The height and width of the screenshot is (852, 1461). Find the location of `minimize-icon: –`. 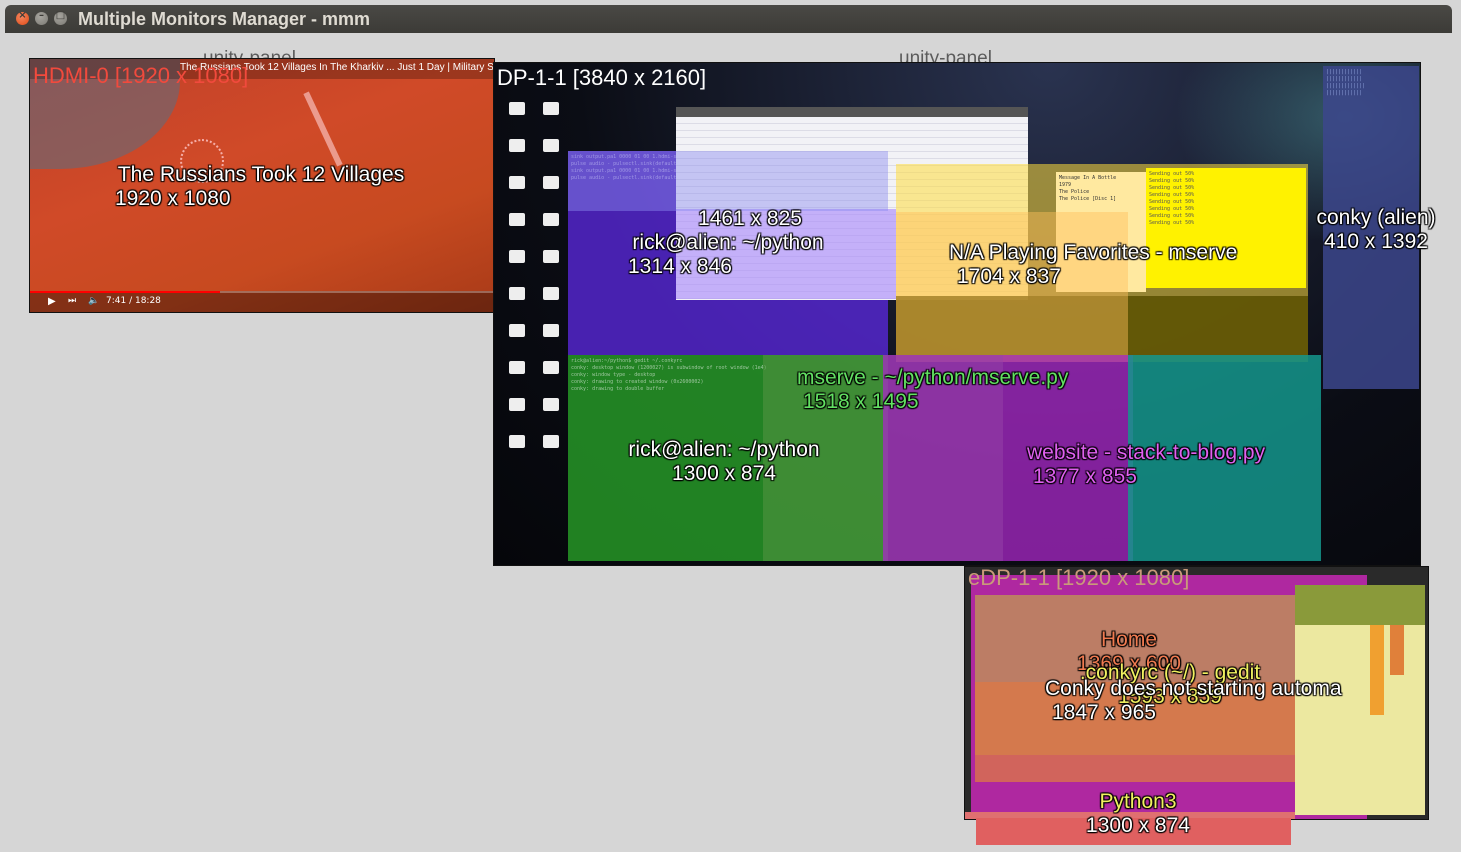

minimize-icon: – is located at coordinates (41, 15).